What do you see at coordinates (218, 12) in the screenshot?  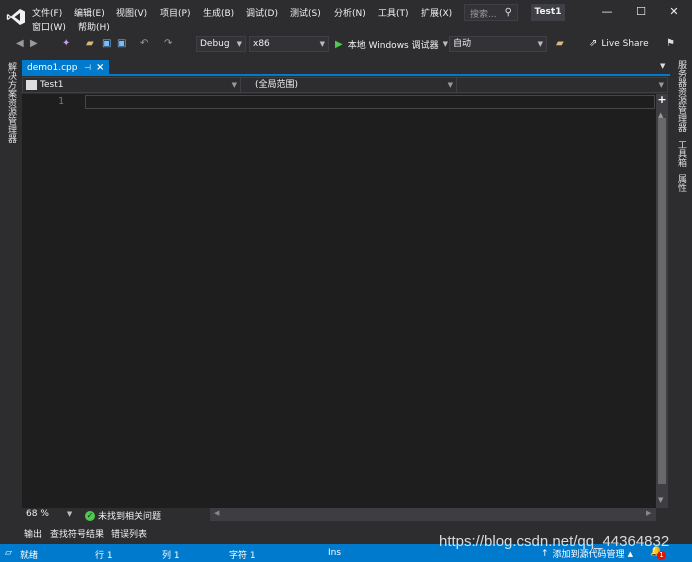 I see `menu-build: 生成(B)` at bounding box center [218, 12].